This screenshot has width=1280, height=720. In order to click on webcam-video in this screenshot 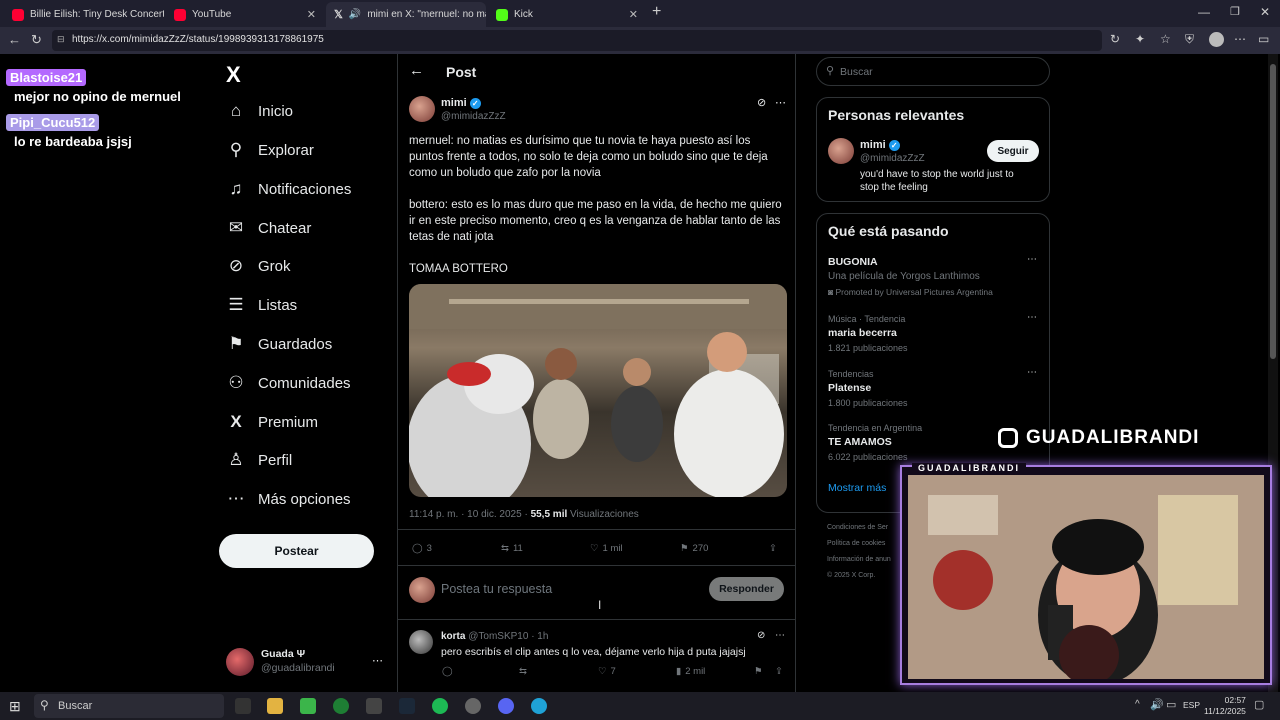, I will do `click(1086, 577)`.